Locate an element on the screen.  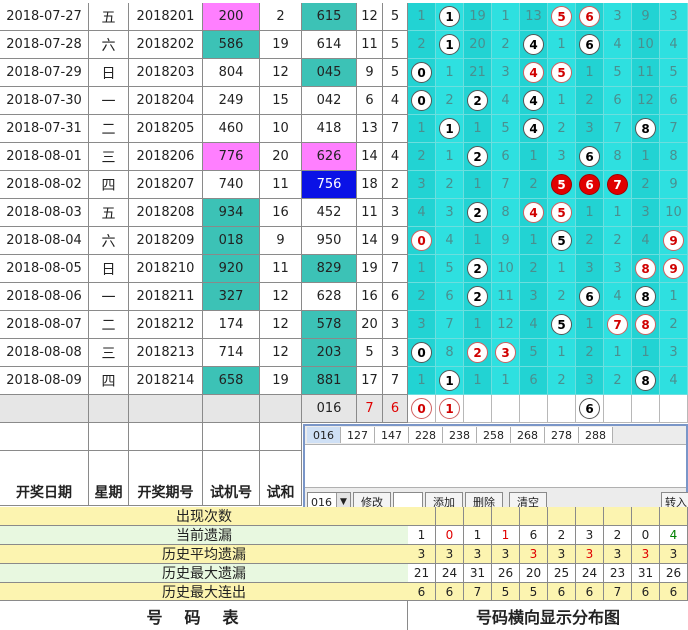
number-chip: 278 is located at coordinates (562, 435).